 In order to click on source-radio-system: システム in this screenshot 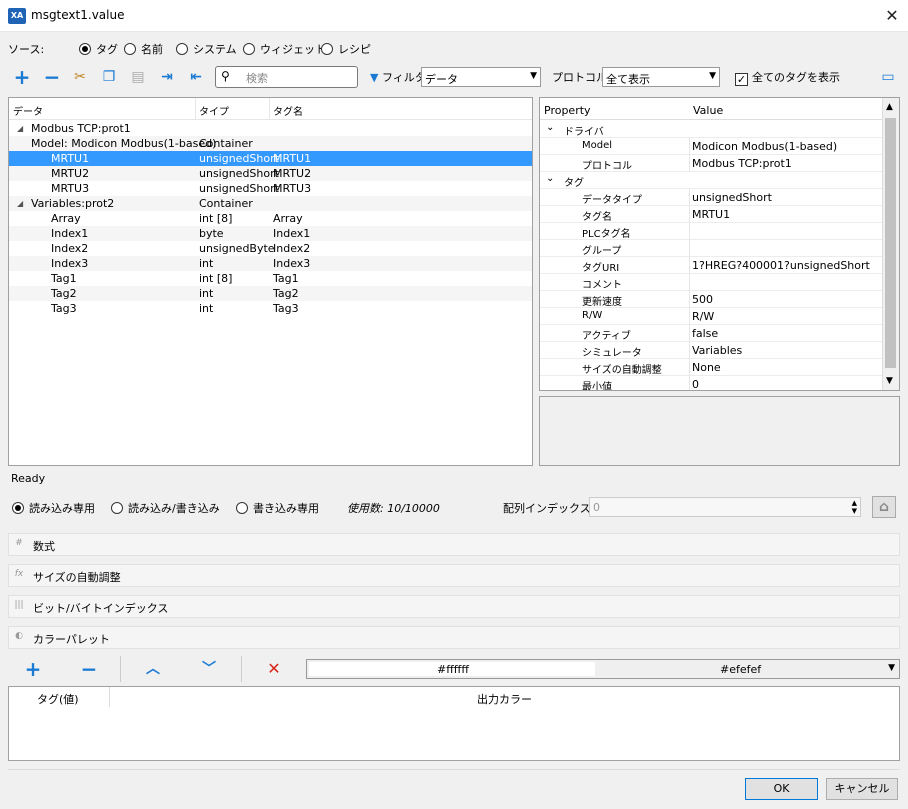, I will do `click(206, 49)`.